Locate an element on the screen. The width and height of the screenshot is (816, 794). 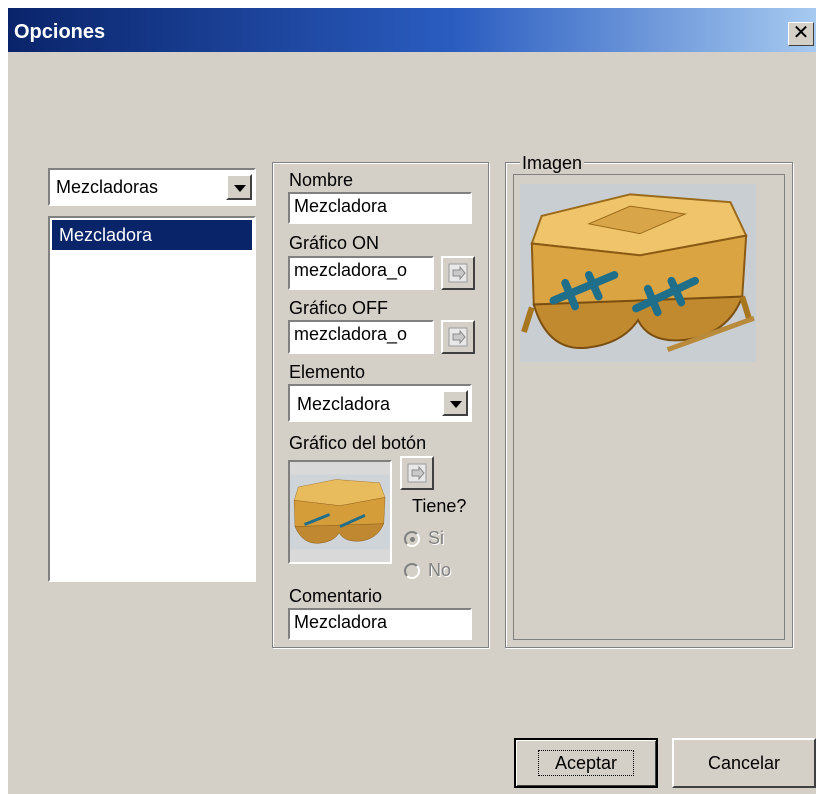
window-title: Opciones is located at coordinates (60, 32).